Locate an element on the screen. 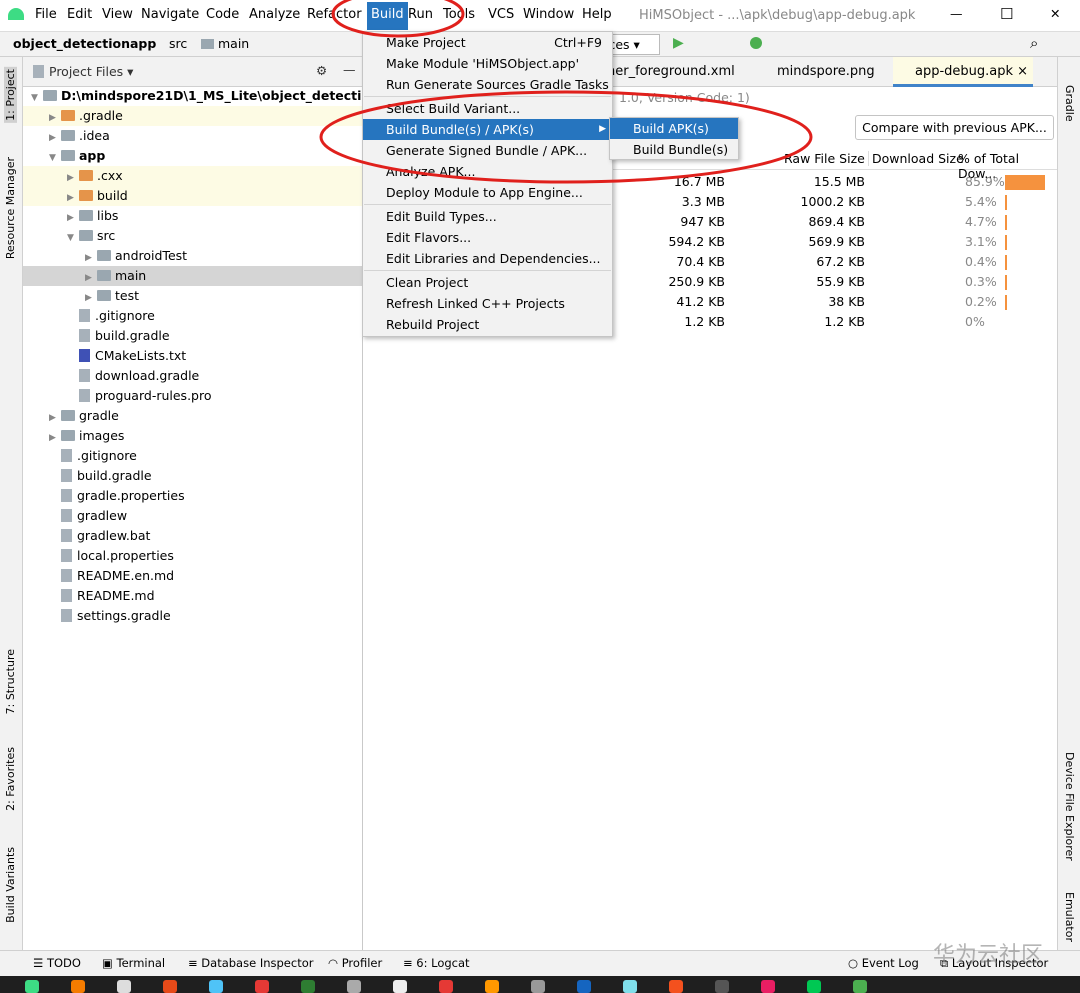 Image resolution: width=1080 pixels, height=993 pixels. annotation-circle-build-apk is located at coordinates (566, 137).